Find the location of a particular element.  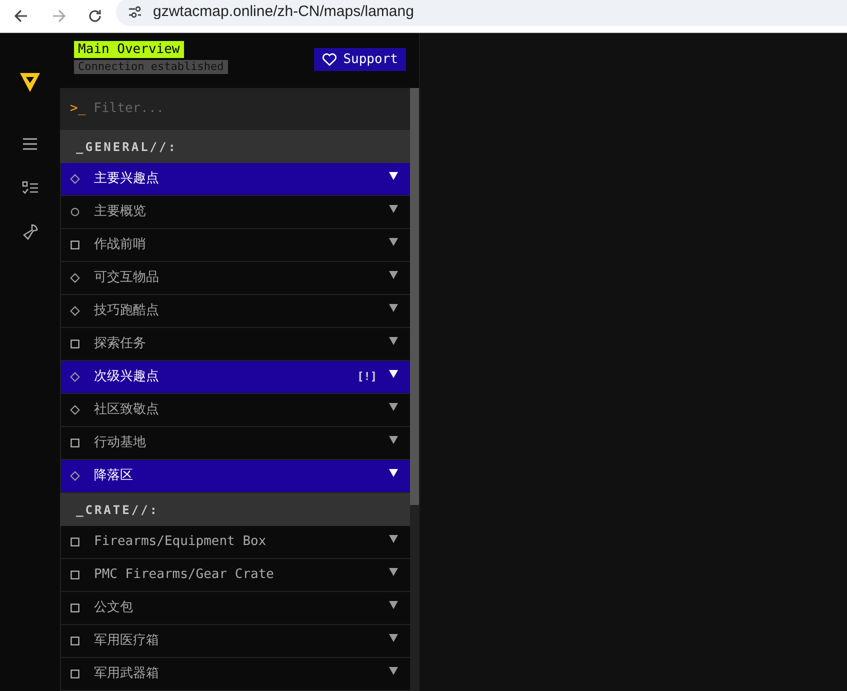

layer-row: 主要兴趣点 is located at coordinates (235, 179).